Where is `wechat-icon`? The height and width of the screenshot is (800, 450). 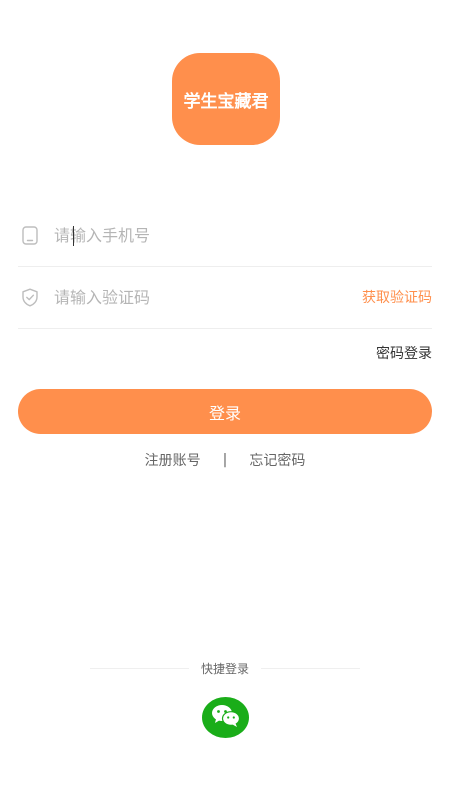
wechat-icon is located at coordinates (226, 718).